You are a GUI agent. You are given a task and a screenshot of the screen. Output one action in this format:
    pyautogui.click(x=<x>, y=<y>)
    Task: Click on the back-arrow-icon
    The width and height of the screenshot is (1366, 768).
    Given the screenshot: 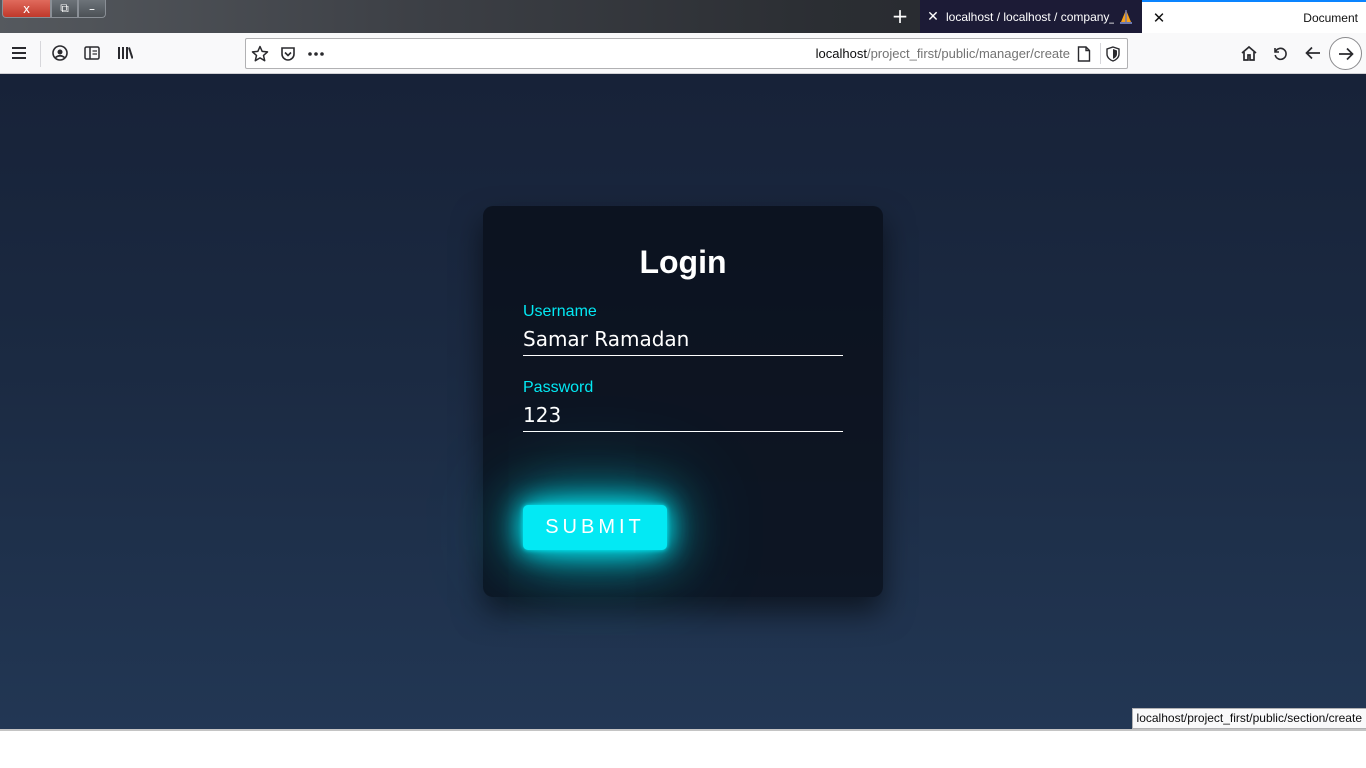 What is the action you would take?
    pyautogui.click(x=1313, y=53)
    